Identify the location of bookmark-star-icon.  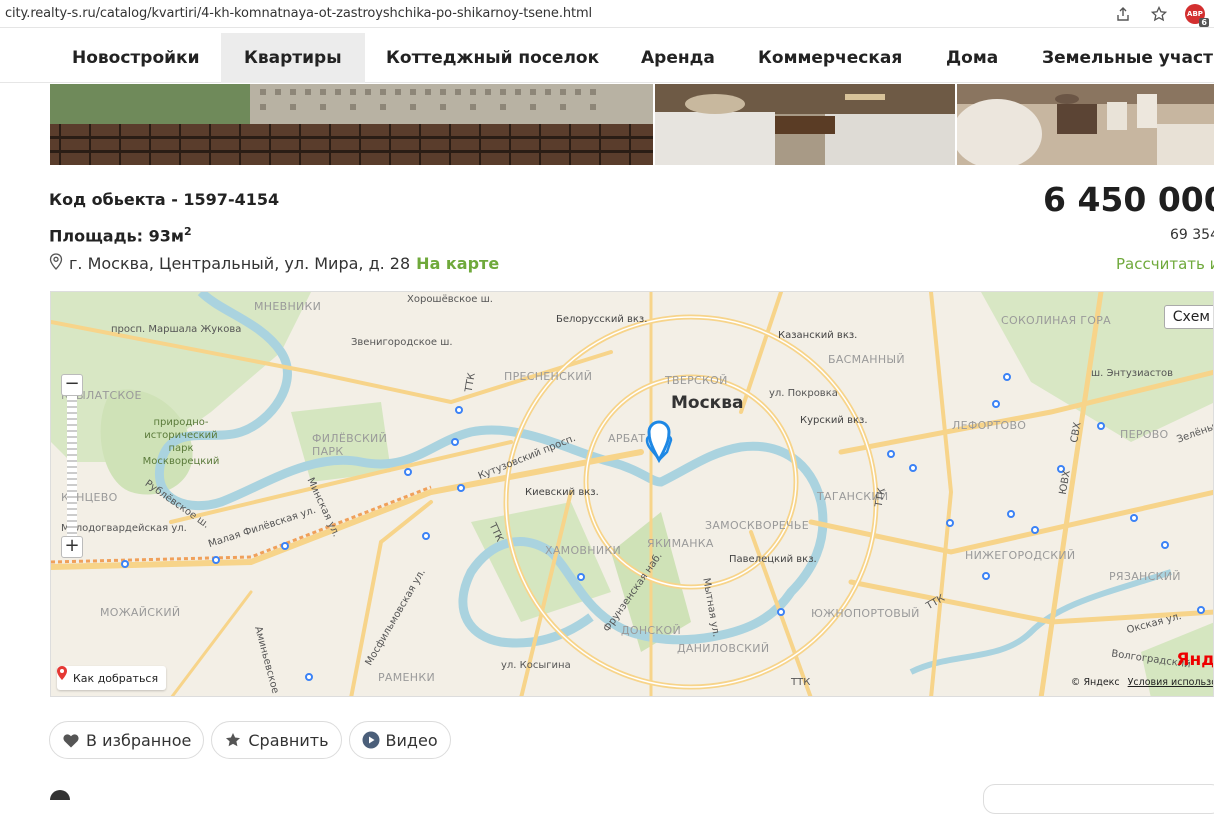
(1159, 14).